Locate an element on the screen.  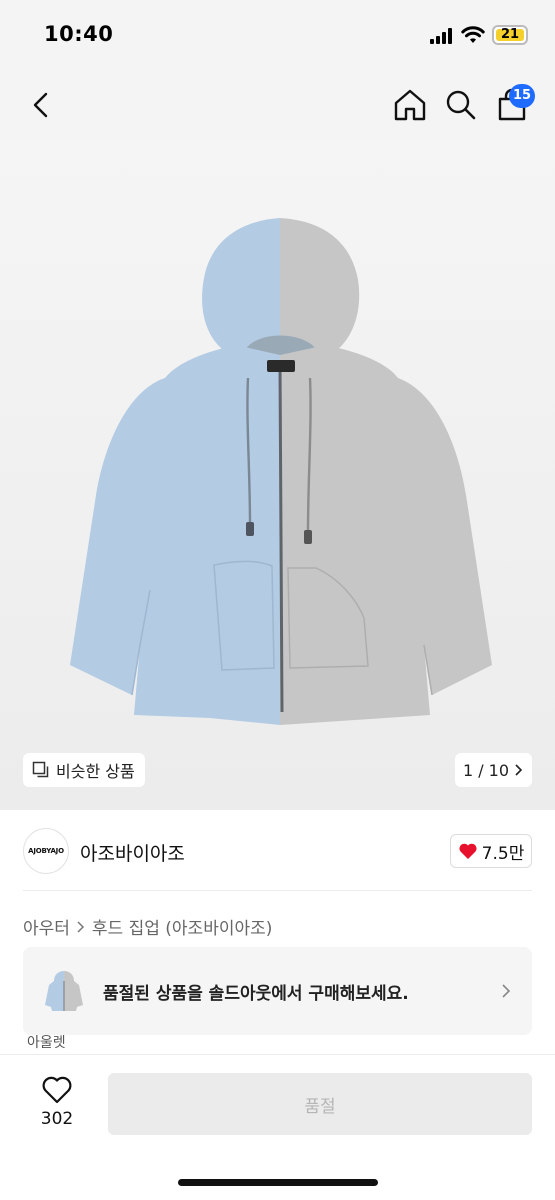
nav-bar is located at coordinates (277, 106).